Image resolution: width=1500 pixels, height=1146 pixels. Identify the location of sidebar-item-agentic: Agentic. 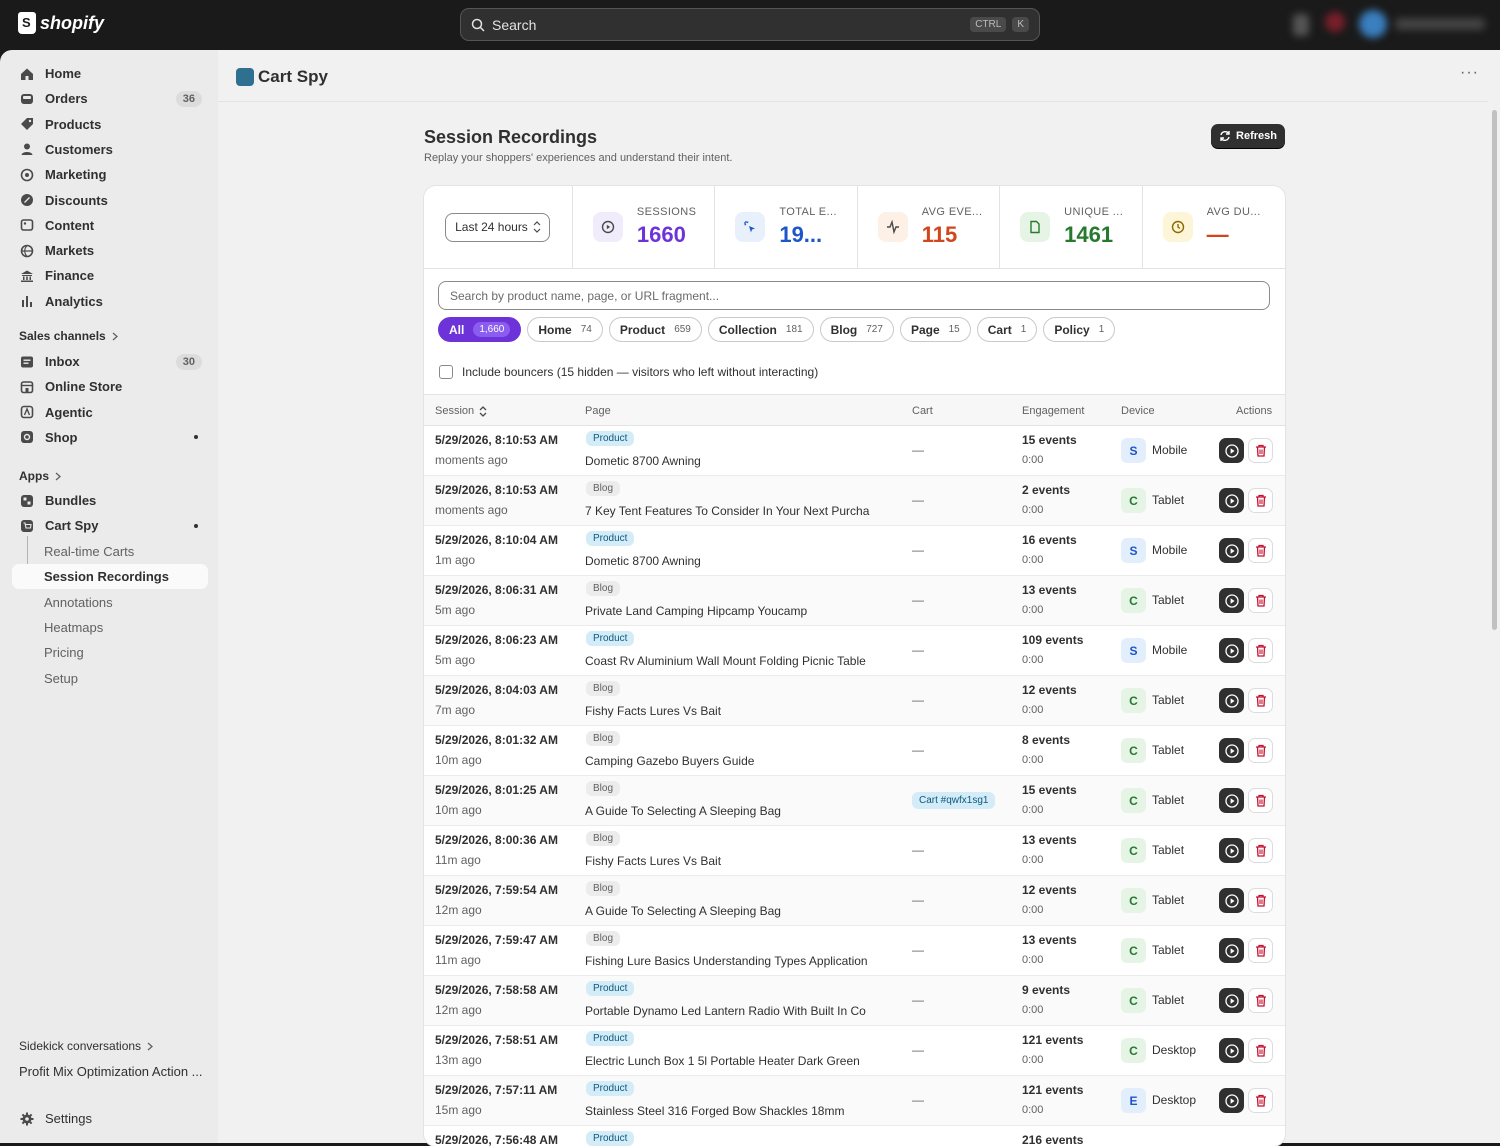
(110, 412).